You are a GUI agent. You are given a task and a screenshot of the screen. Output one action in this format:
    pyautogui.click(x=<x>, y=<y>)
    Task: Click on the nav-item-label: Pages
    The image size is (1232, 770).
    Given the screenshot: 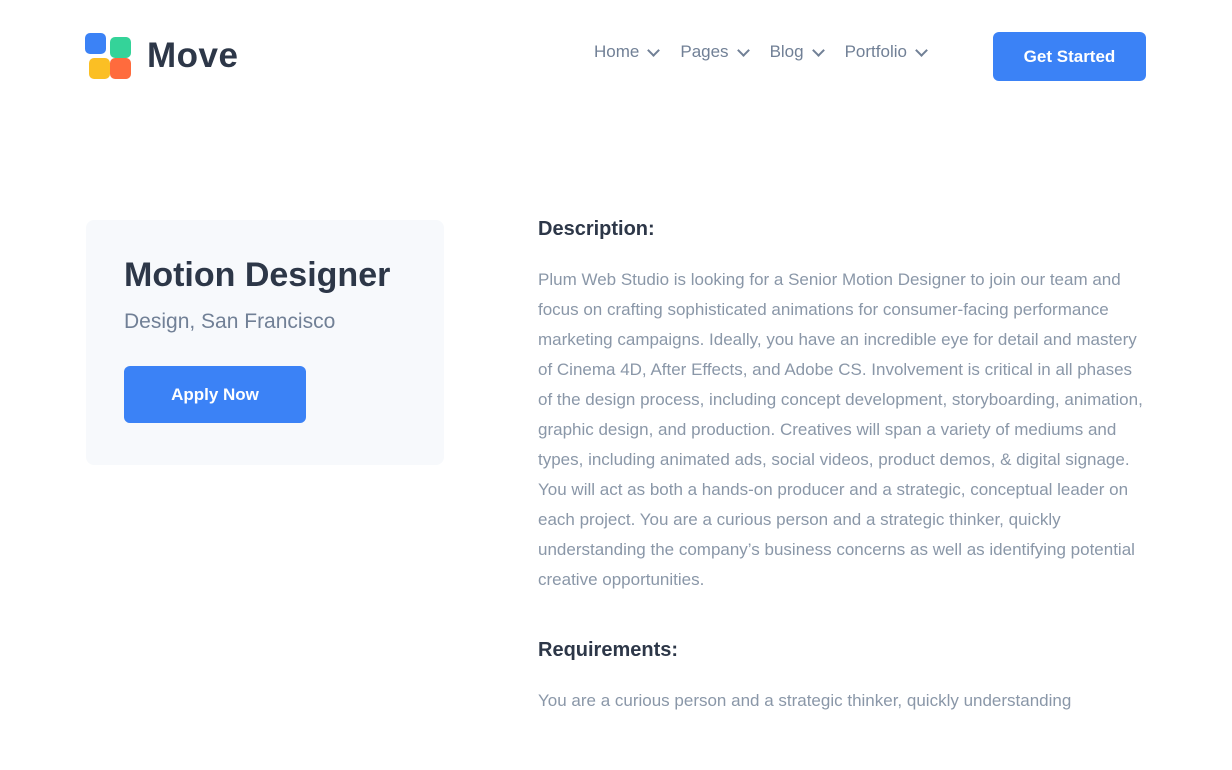 What is the action you would take?
    pyautogui.click(x=704, y=51)
    